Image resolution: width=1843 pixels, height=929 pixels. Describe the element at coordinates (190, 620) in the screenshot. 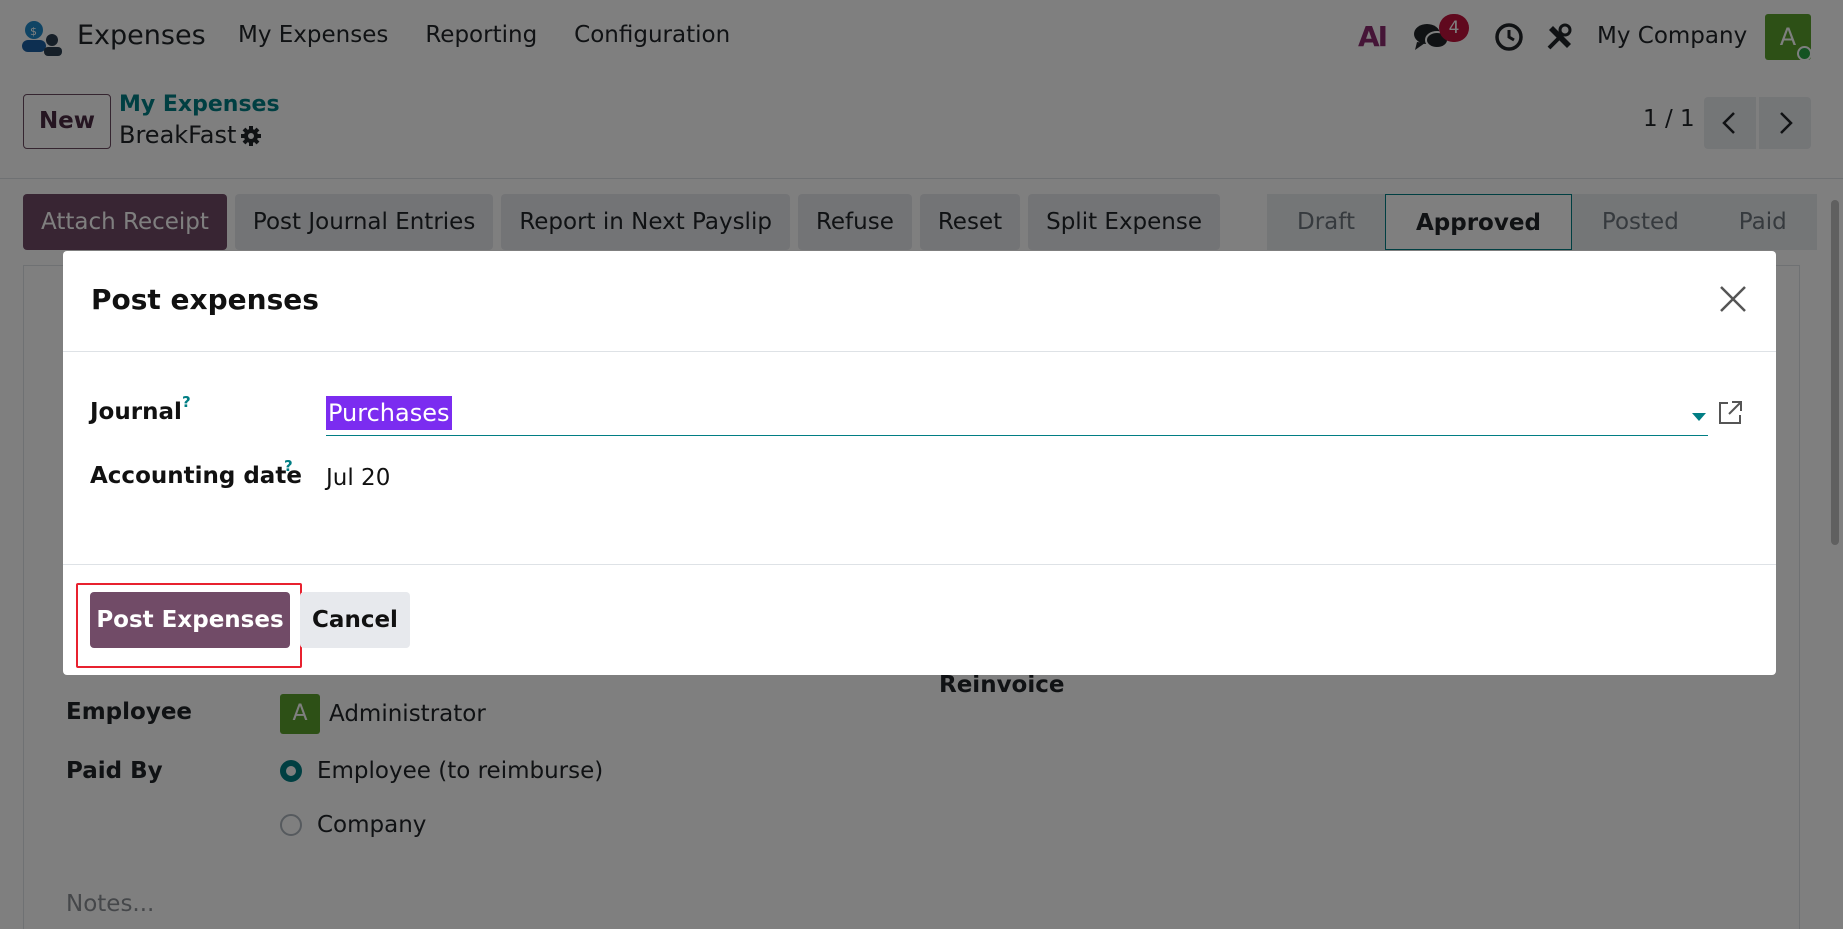

I see `post-expenses-button: Post Expenses` at that location.